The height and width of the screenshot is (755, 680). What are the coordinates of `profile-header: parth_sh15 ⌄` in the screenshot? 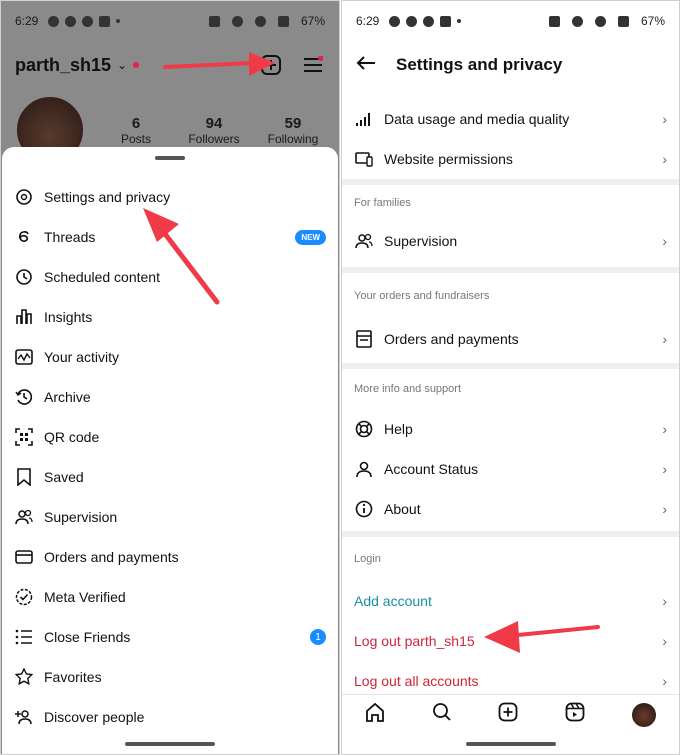 It's located at (170, 65).